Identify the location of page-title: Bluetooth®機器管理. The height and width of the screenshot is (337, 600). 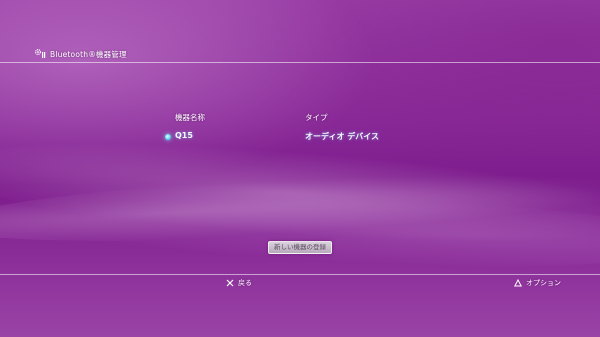
(88, 54).